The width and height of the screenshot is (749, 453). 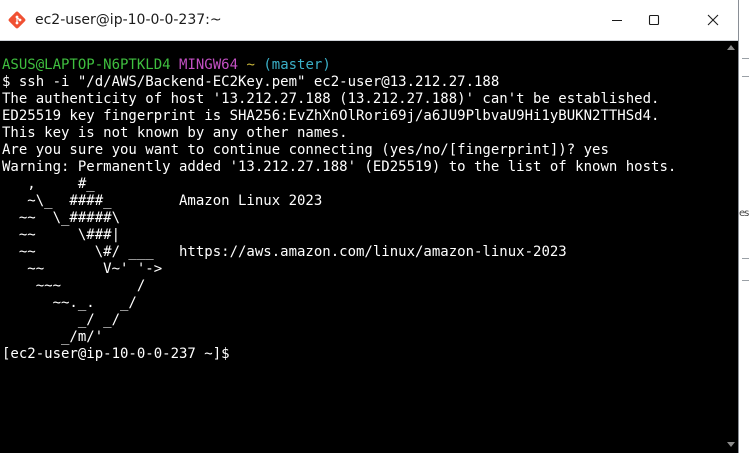 What do you see at coordinates (53, 337) in the screenshot?
I see `banner-line: _/m/'` at bounding box center [53, 337].